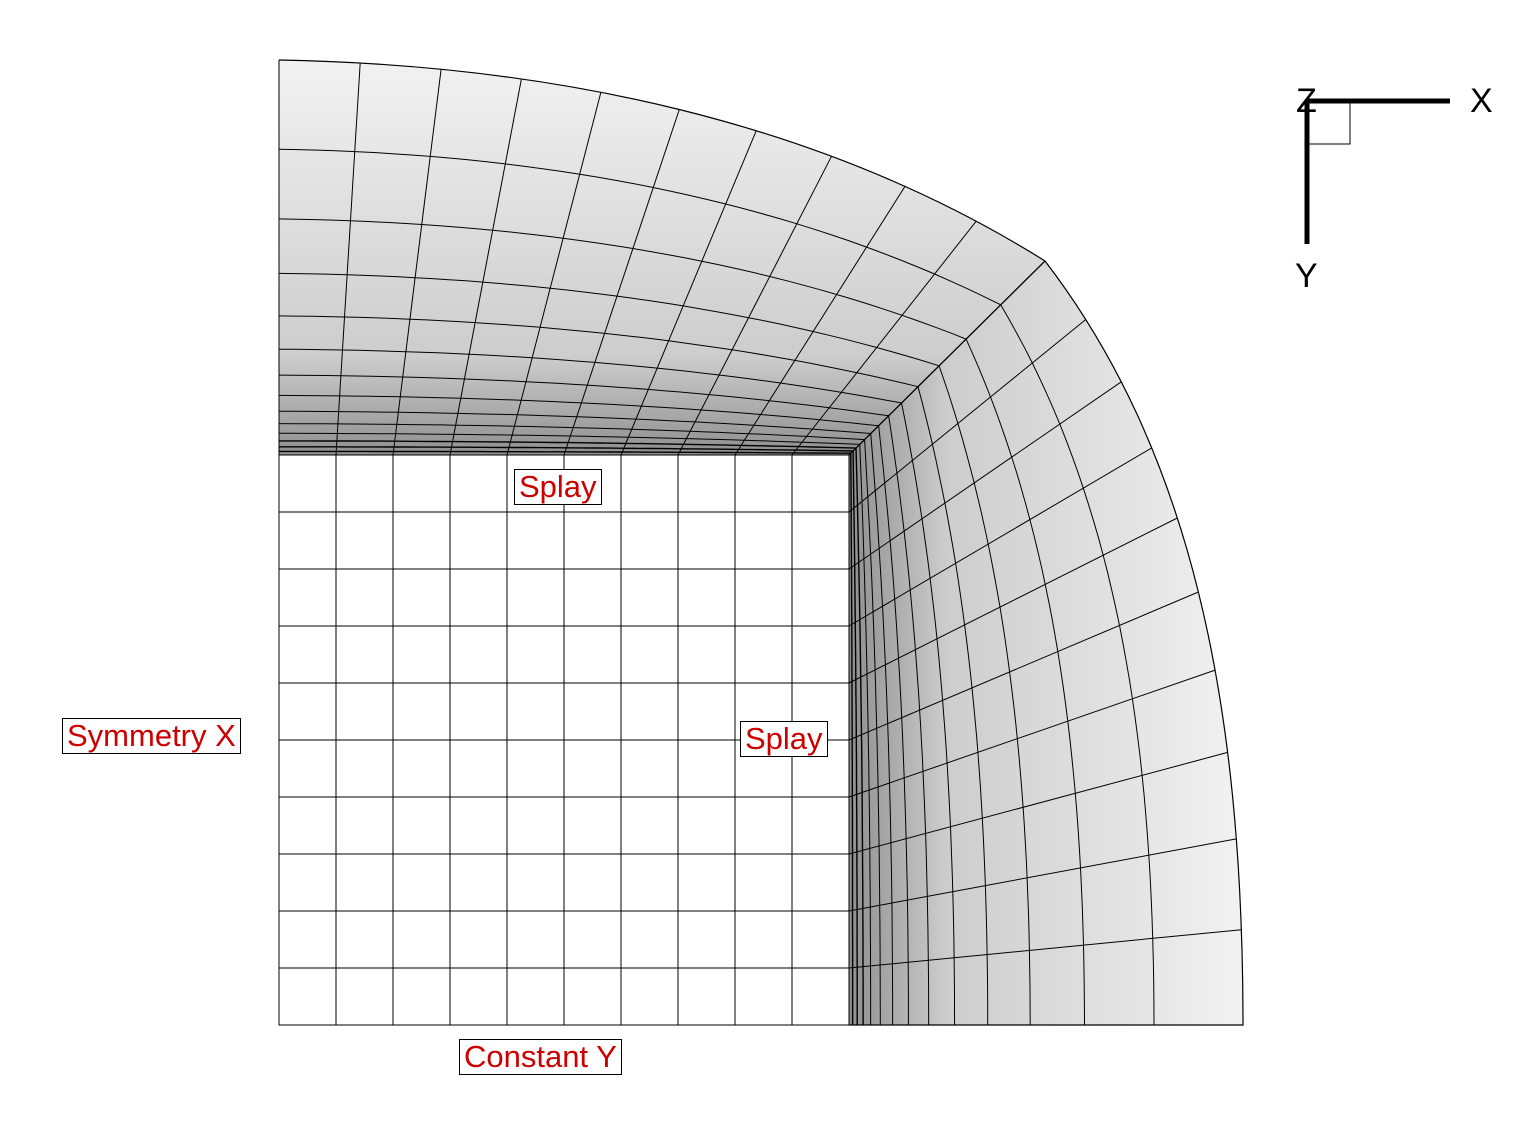 Image resolution: width=1515 pixels, height=1128 pixels. Describe the element at coordinates (1377, 171) in the screenshot. I see `axis-triad` at that location.